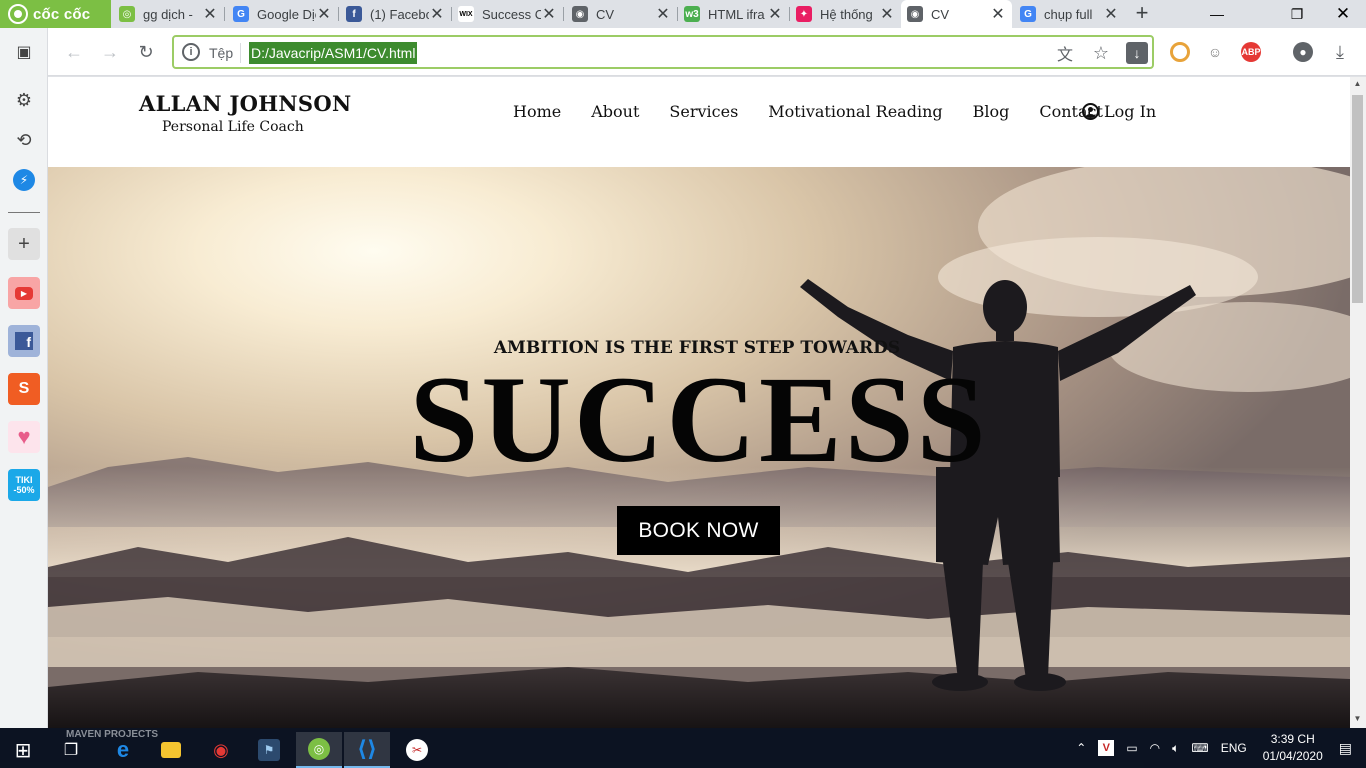  I want to click on browser-tab: ✦ Hệ thống ✕, so click(845, 14).